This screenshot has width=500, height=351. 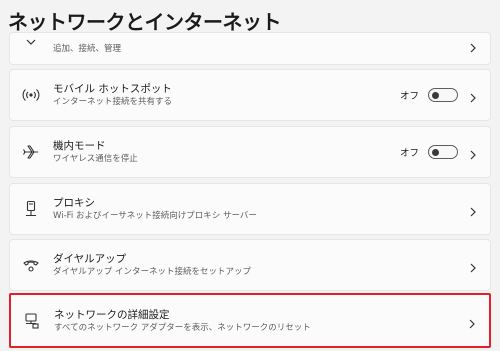 What do you see at coordinates (250, 209) in the screenshot?
I see `proxy-item: プロキシ Wi-Fi およびイーサネット接続向けプロキシ サーバー` at bounding box center [250, 209].